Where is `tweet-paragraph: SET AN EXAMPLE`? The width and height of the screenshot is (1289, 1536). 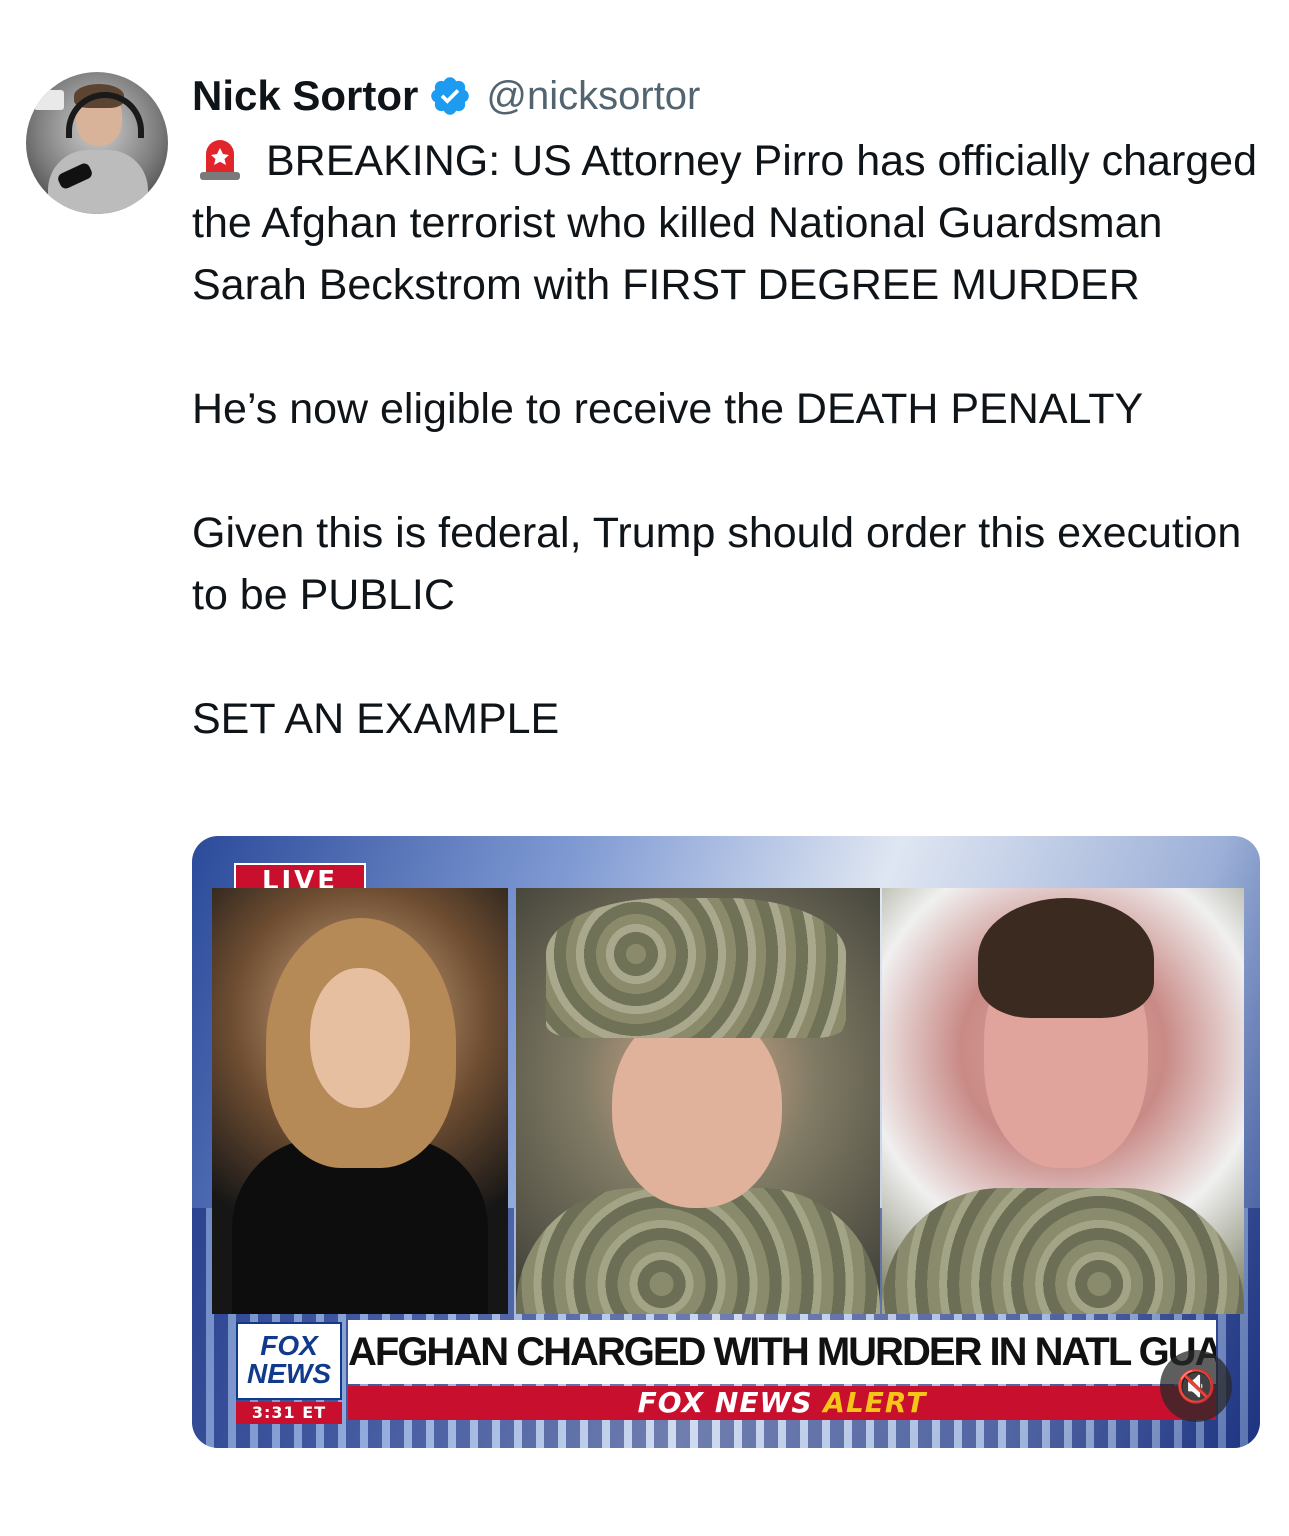 tweet-paragraph: SET AN EXAMPLE is located at coordinates (376, 719).